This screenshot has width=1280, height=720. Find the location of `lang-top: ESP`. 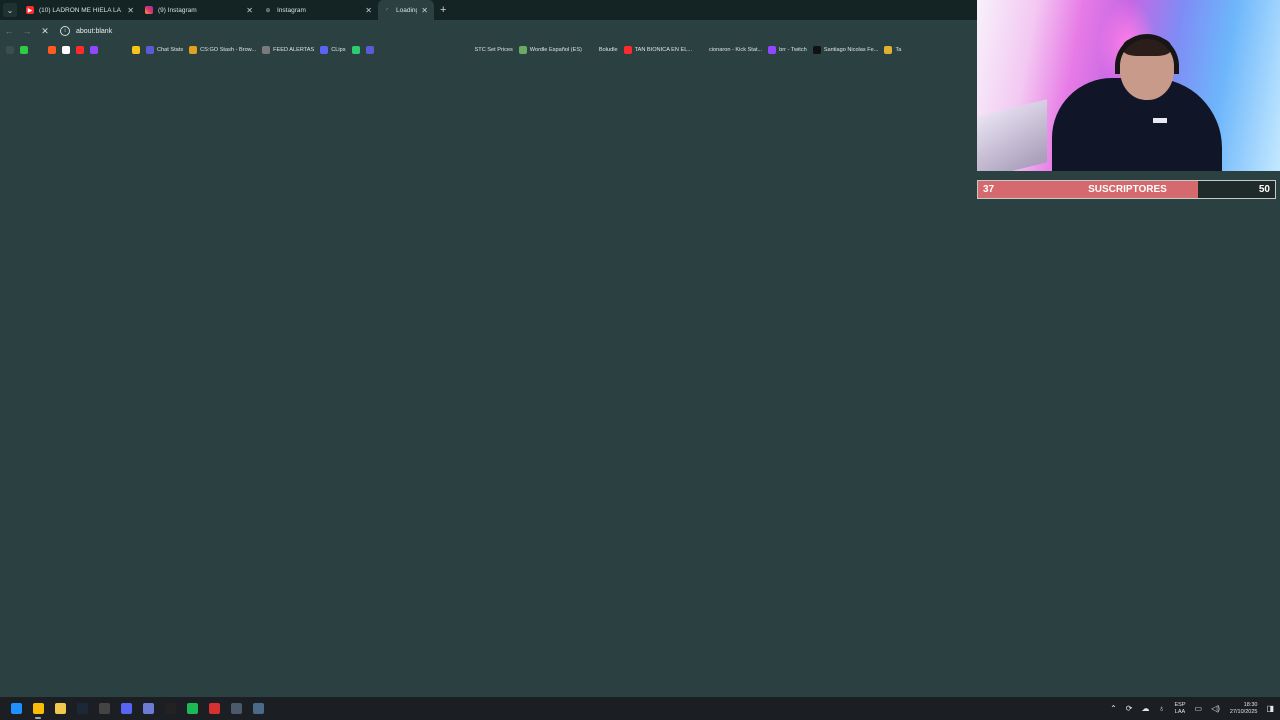

lang-top: ESP is located at coordinates (1180, 705).